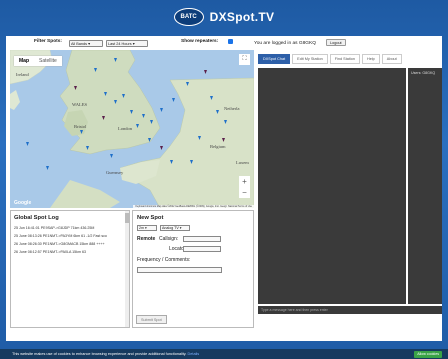  Describe the element at coordinates (244, 192) in the screenshot. I see `zoom-out-button: −` at that location.